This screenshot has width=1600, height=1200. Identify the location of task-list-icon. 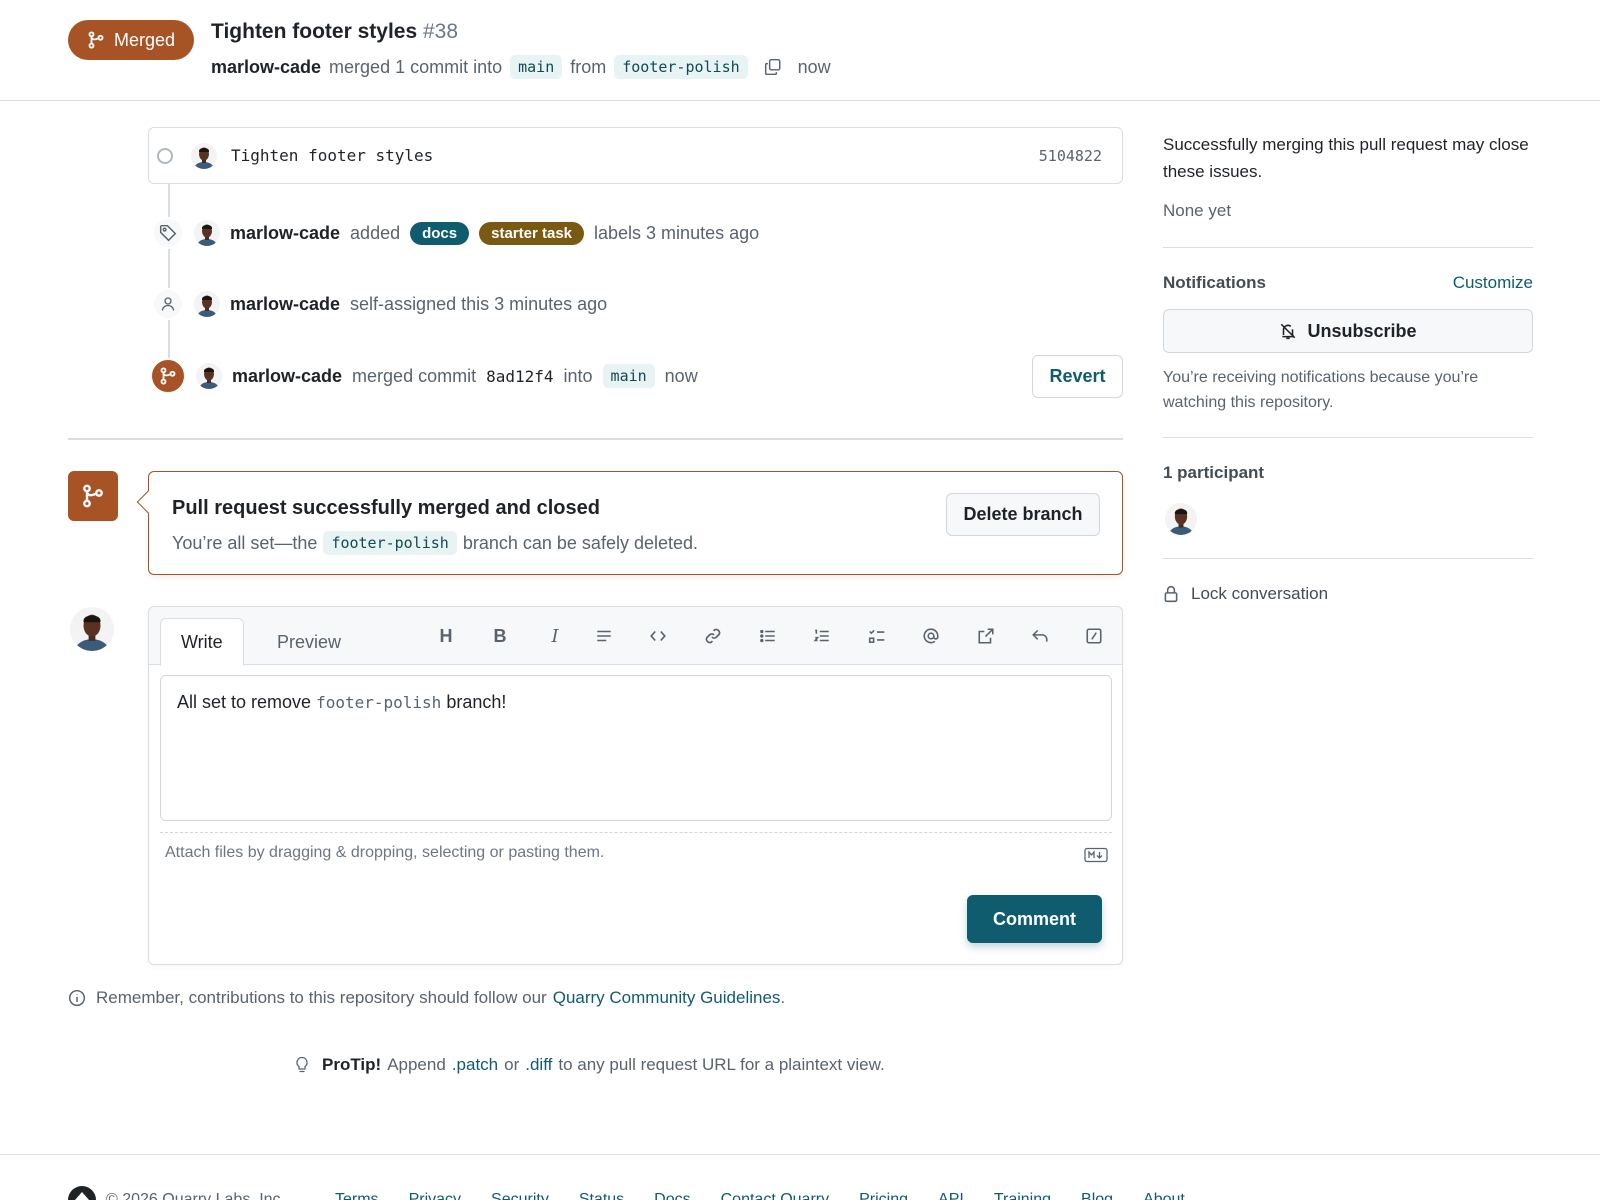
(877, 636).